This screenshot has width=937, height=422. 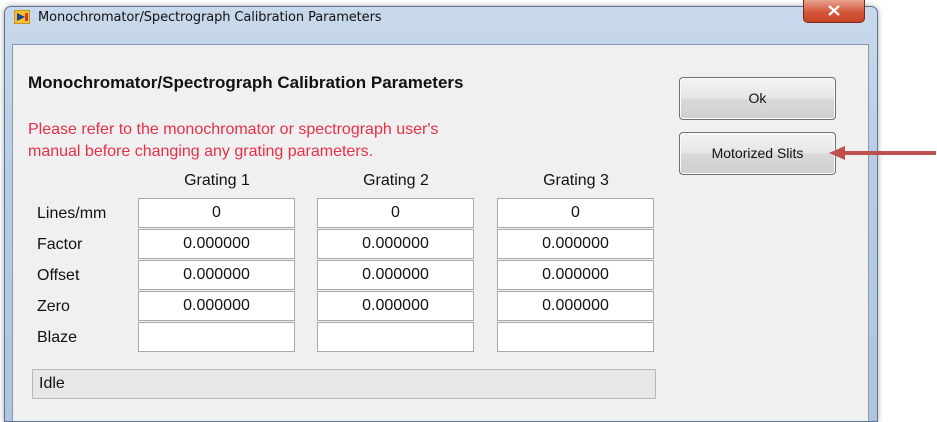 What do you see at coordinates (757, 153) in the screenshot?
I see `motorized-slits-button: Motorized Slits` at bounding box center [757, 153].